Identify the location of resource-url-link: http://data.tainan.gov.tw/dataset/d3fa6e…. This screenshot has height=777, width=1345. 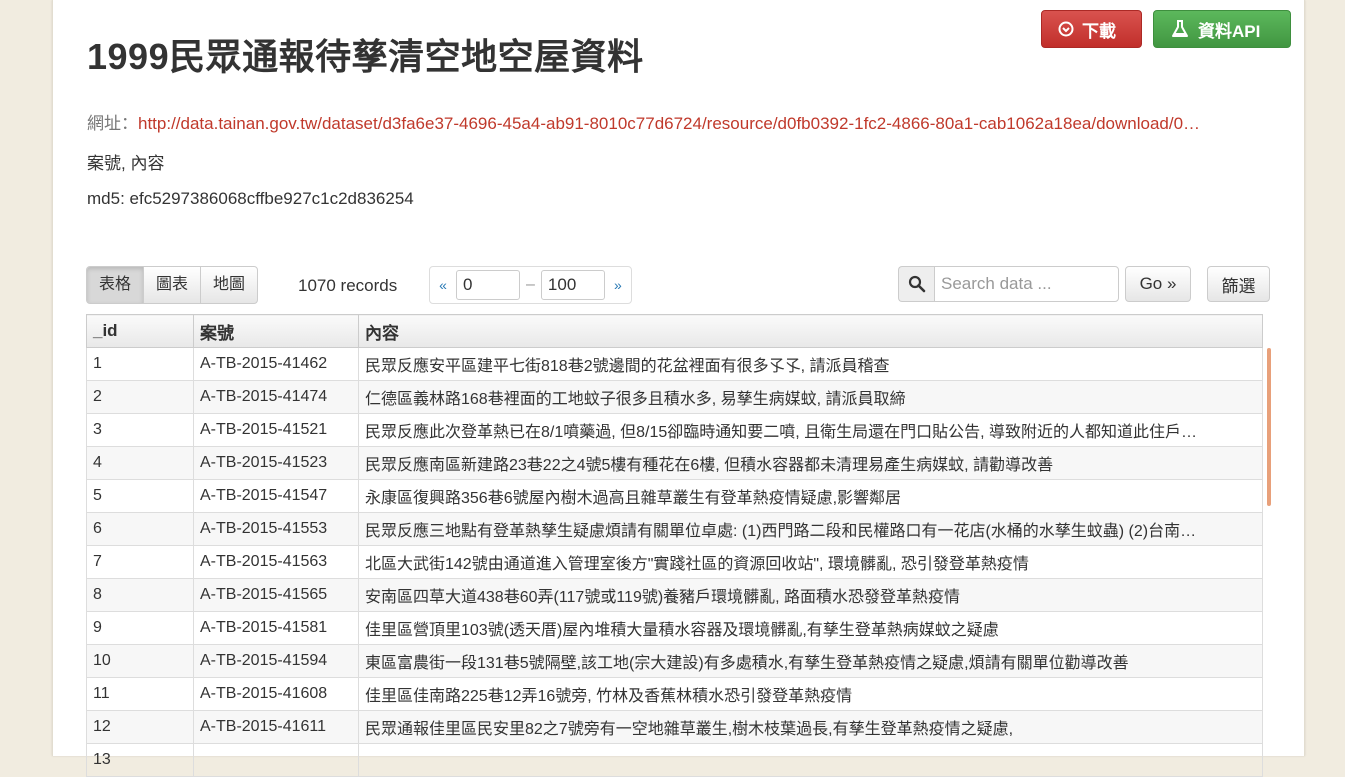
(669, 123).